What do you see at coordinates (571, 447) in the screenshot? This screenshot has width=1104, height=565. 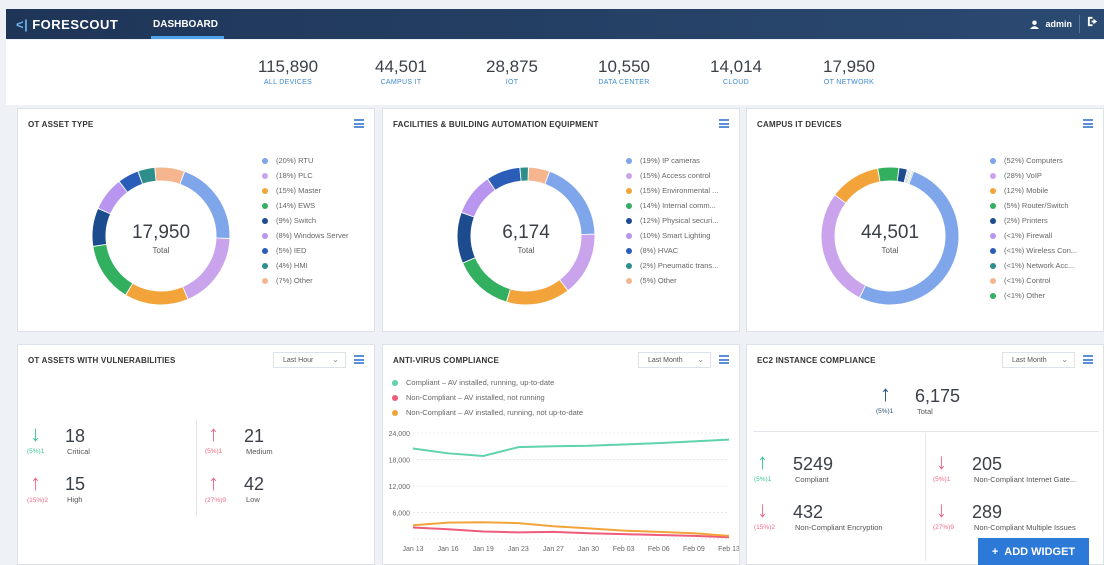 I see `series-line` at bounding box center [571, 447].